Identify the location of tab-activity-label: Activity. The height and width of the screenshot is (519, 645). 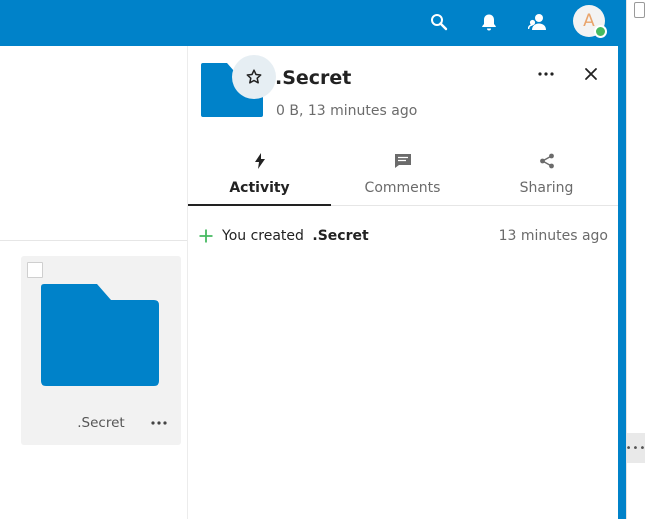
(259, 188).